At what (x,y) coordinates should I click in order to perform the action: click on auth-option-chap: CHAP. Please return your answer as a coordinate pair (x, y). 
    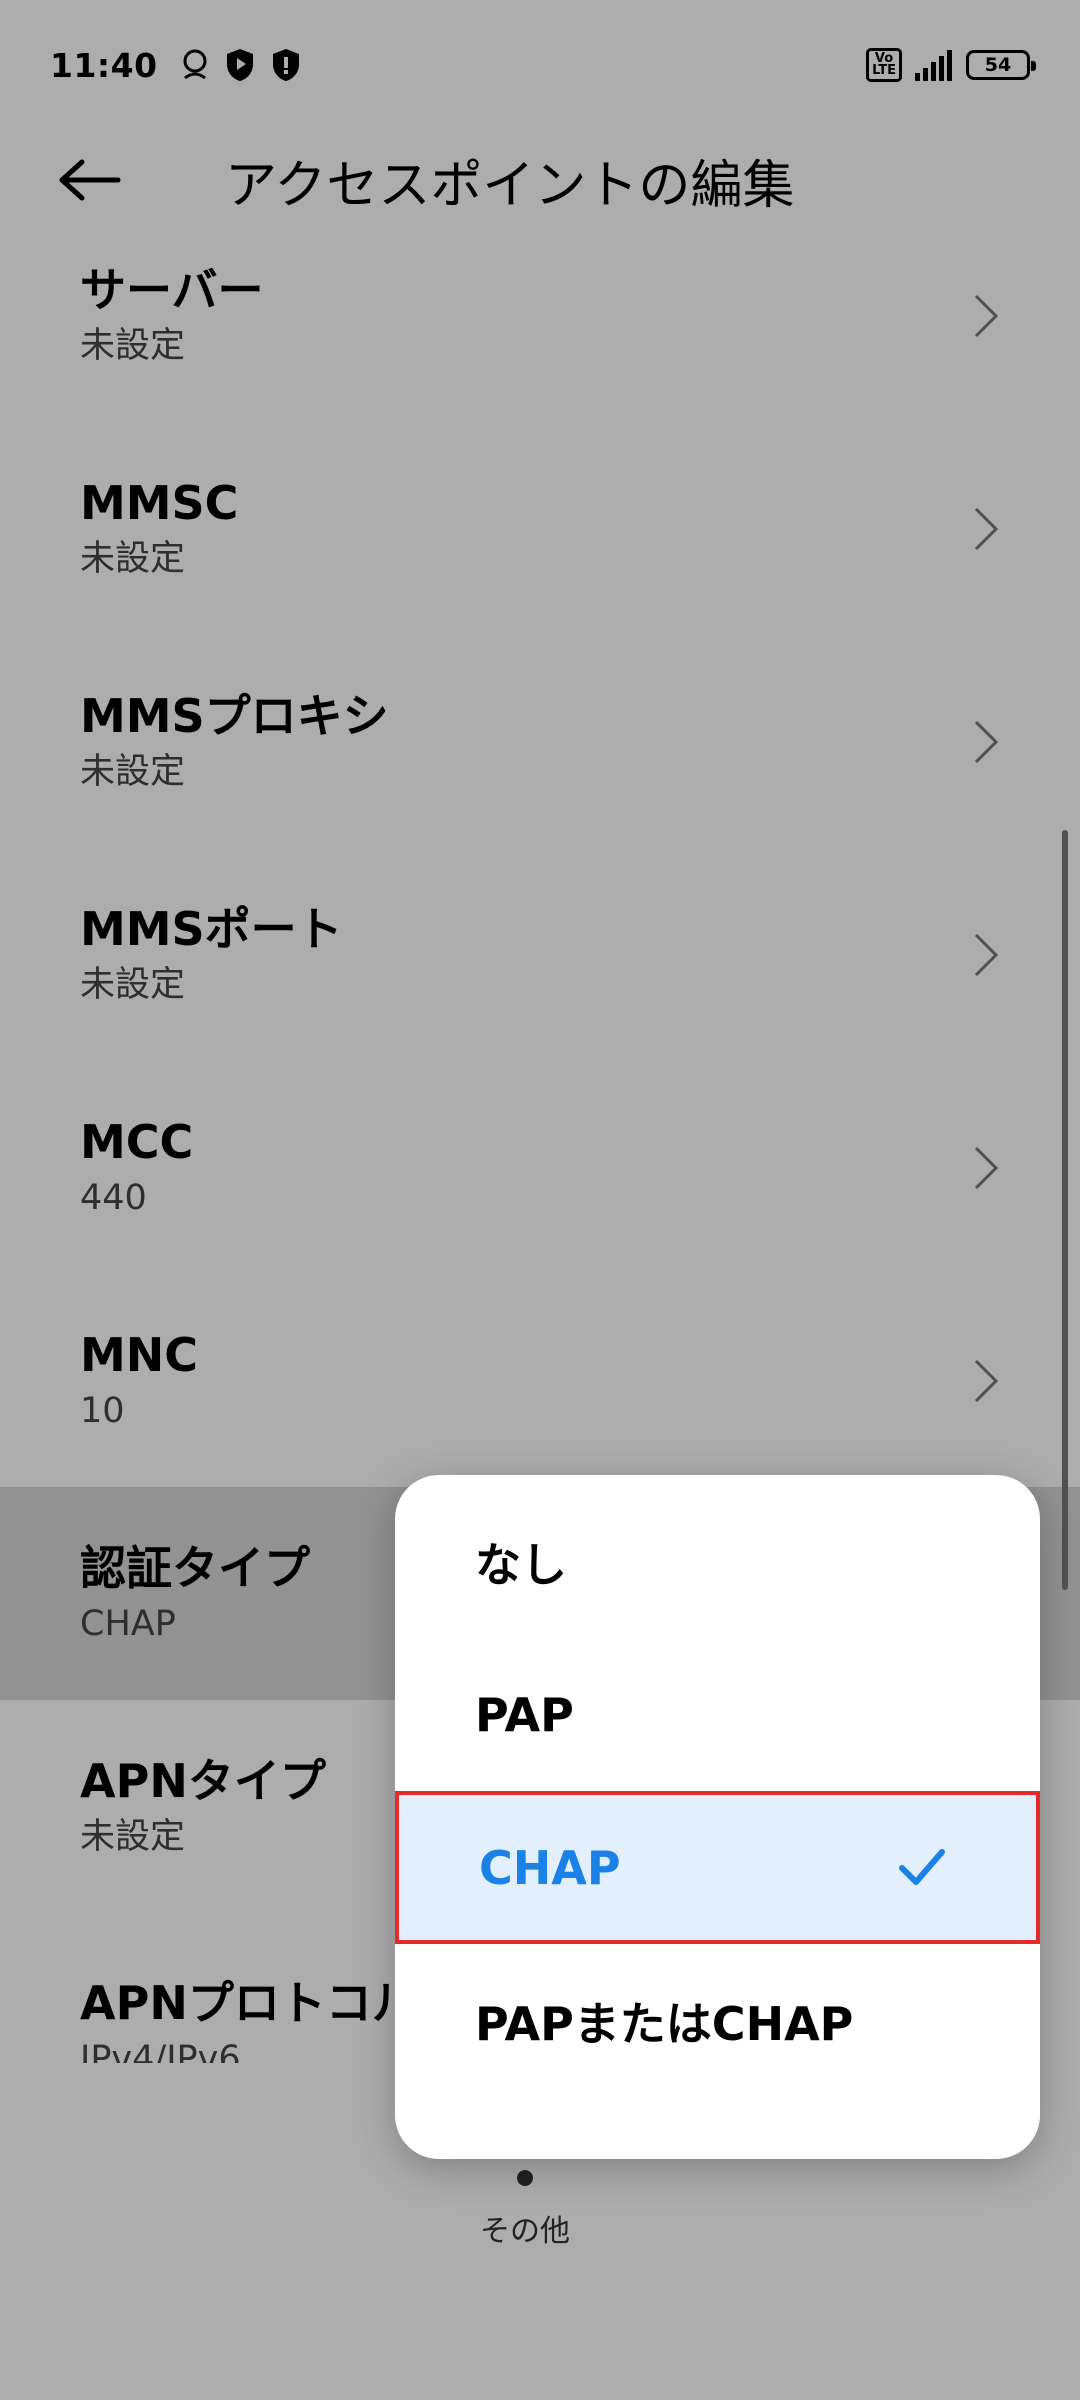
    Looking at the image, I should click on (717, 1867).